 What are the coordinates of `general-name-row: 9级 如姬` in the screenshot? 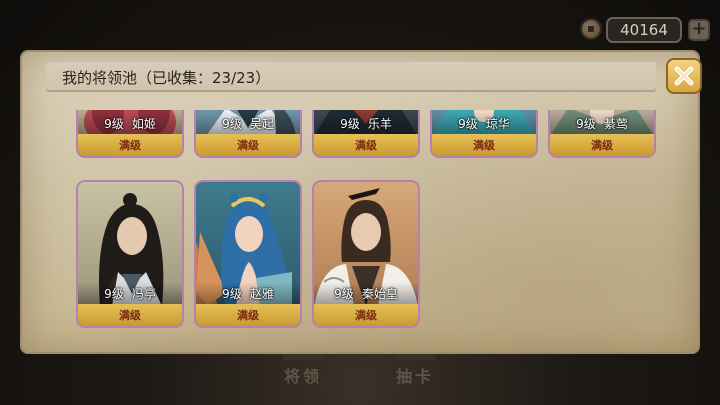 It's located at (130, 123).